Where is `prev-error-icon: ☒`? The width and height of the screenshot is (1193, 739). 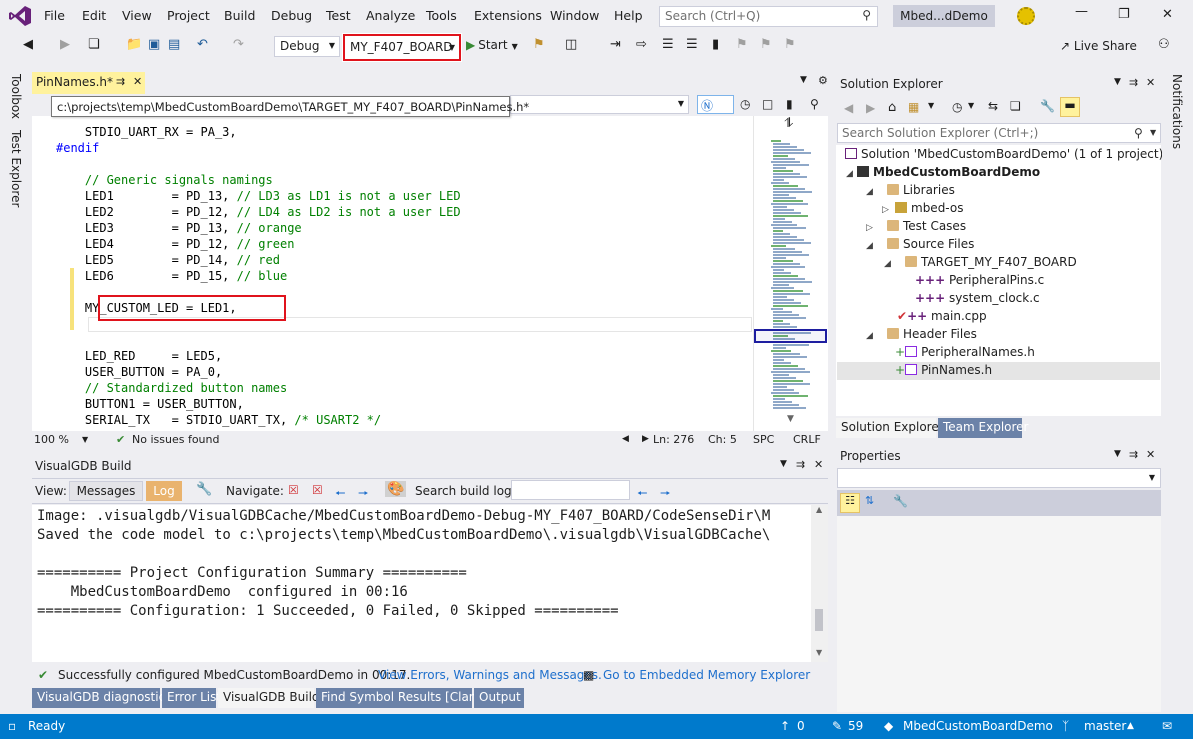
prev-error-icon: ☒ is located at coordinates (293, 490).